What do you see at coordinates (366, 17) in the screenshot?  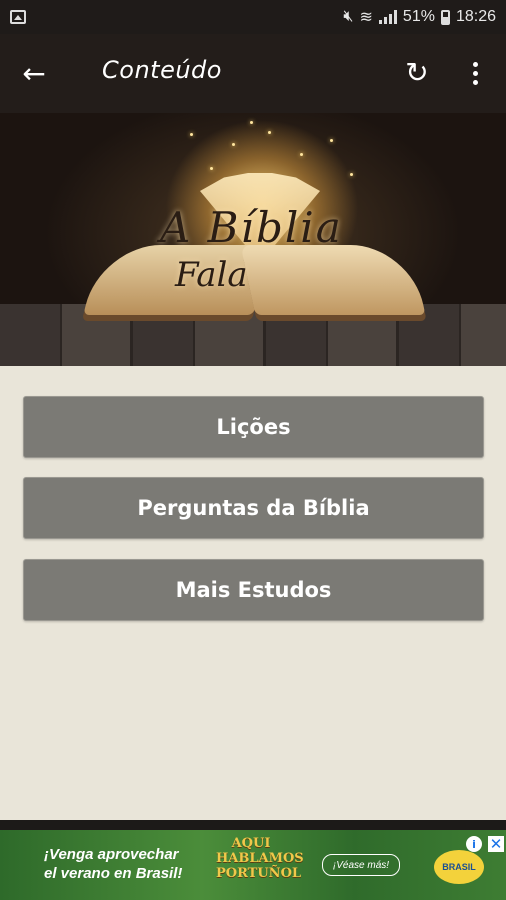 I see `wifi-icon: ≋` at bounding box center [366, 17].